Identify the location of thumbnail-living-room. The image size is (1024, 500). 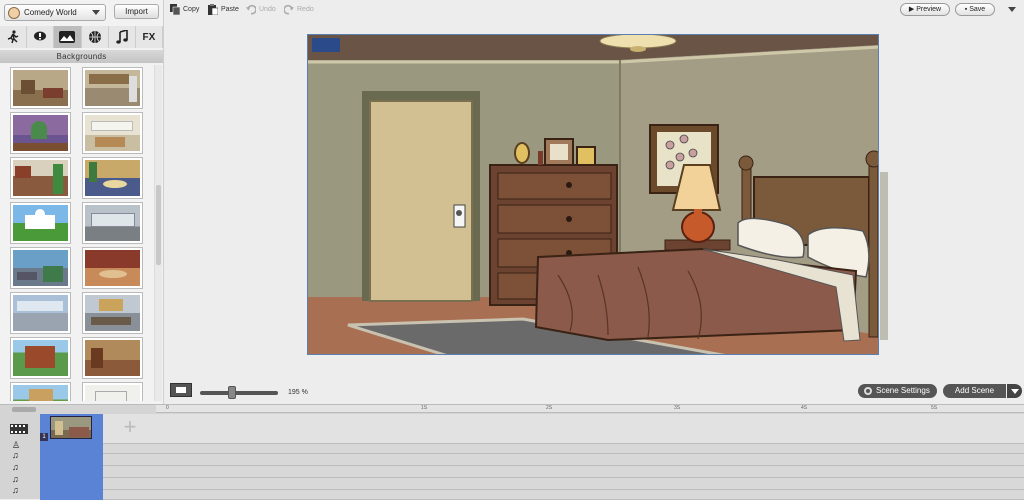
(40, 88).